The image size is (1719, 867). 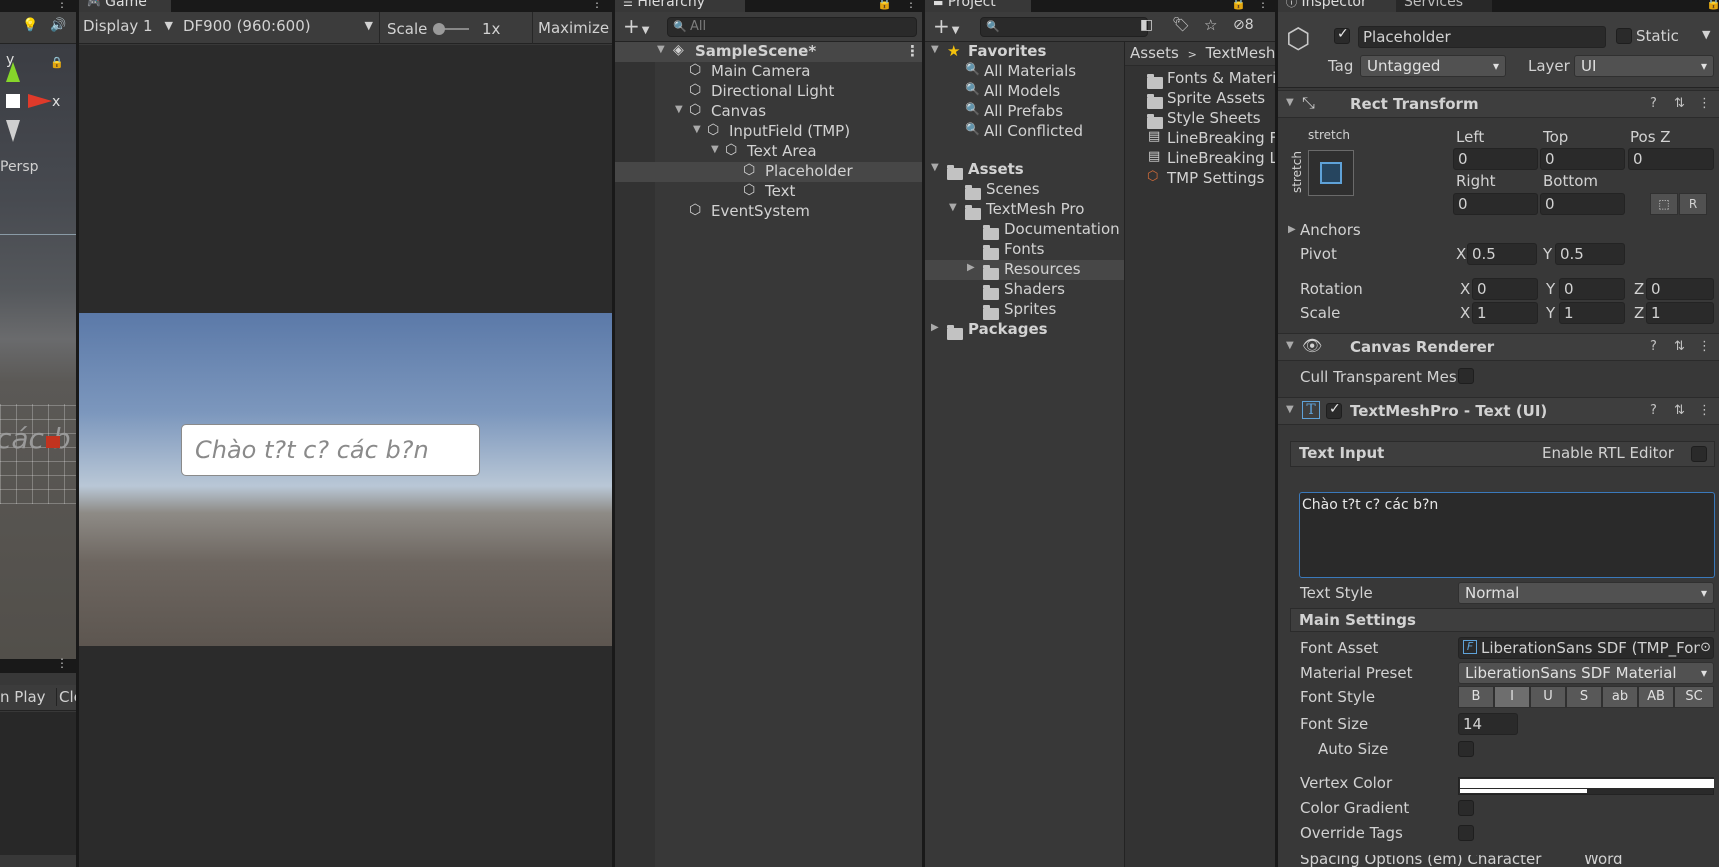 I want to click on text-input-area: Chào t?t c? các b?n, so click(x=1507, y=535).